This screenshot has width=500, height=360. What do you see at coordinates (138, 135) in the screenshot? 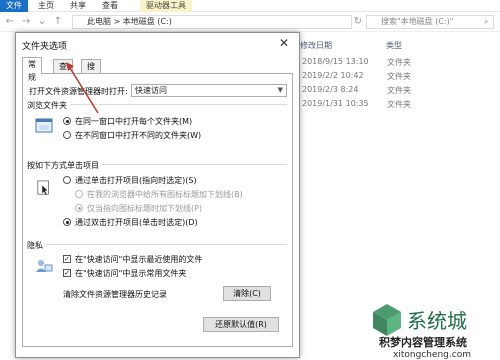
I see `browse-opt2-label: 在不同窗口中打开不同的文件夹(W)` at bounding box center [138, 135].